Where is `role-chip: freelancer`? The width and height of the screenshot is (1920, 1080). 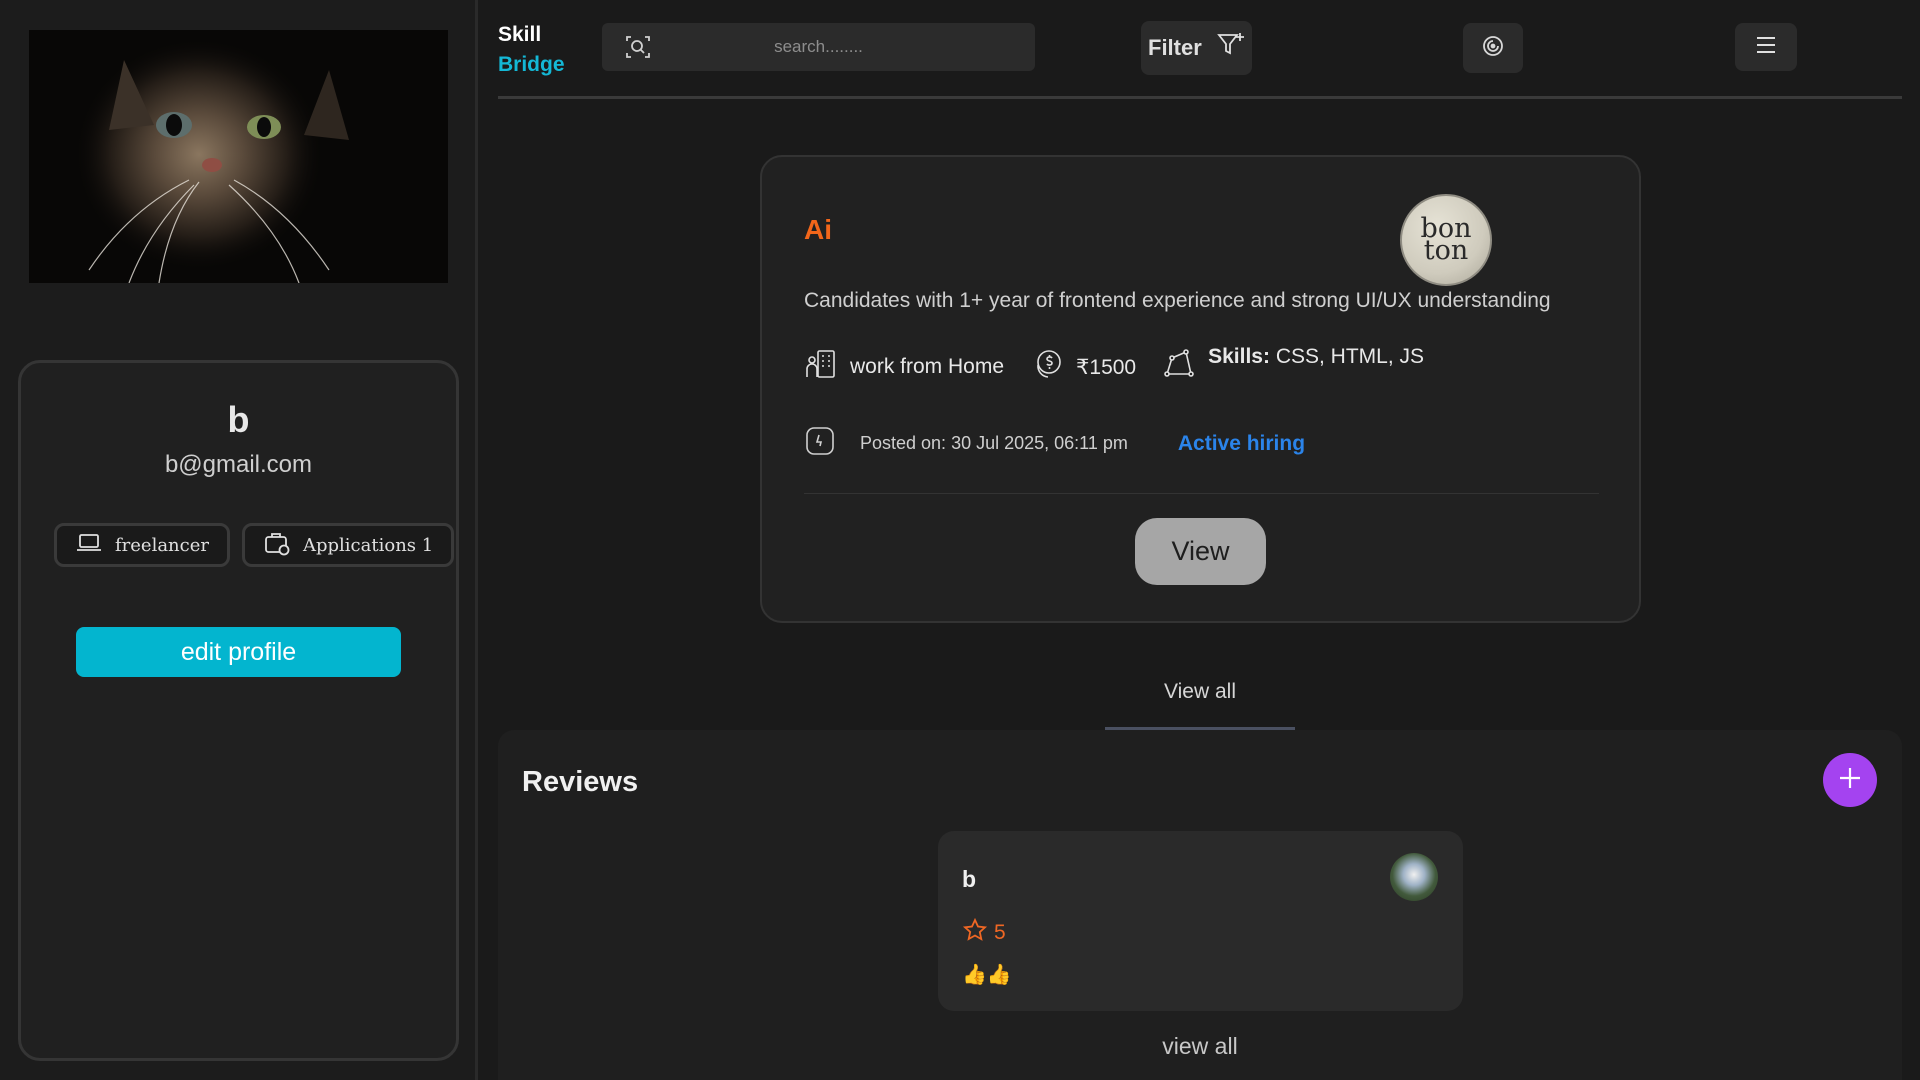
role-chip: freelancer is located at coordinates (142, 545).